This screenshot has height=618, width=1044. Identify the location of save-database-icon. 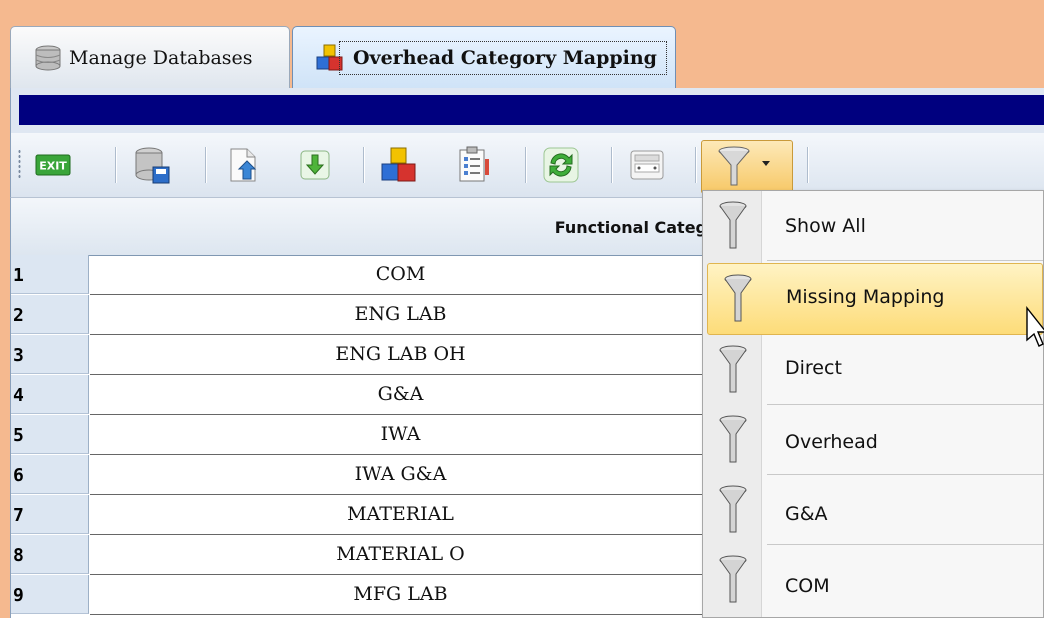
(152, 165).